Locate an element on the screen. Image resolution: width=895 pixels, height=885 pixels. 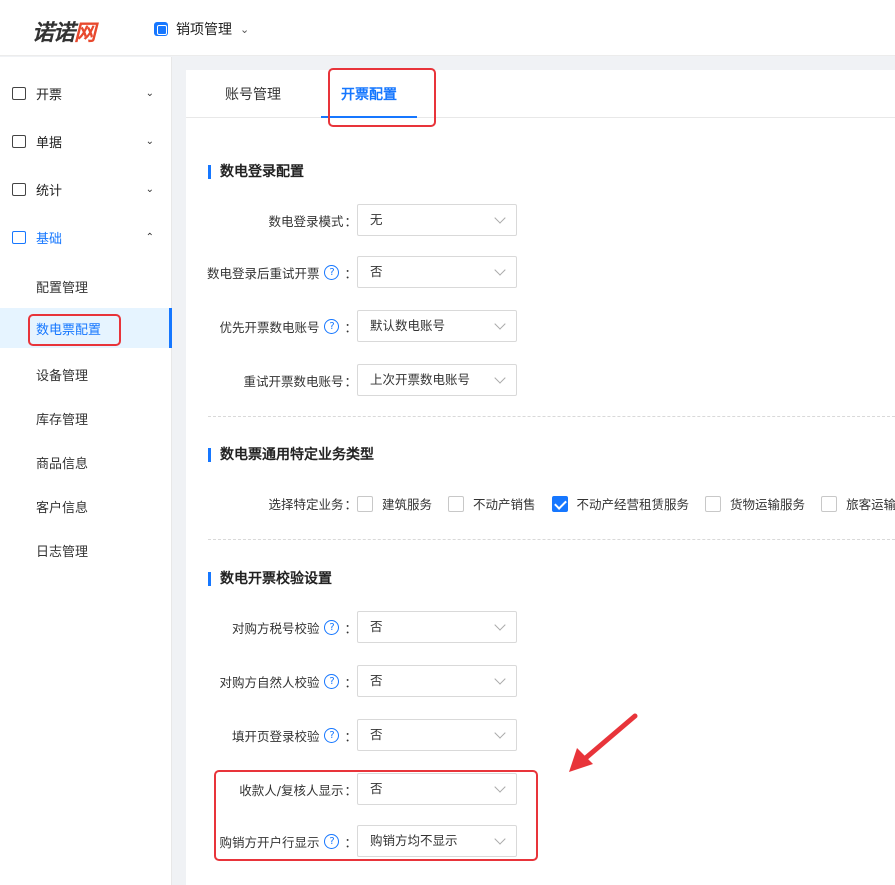
sidebar-item-customers: 客户信息 is located at coordinates (86, 506).